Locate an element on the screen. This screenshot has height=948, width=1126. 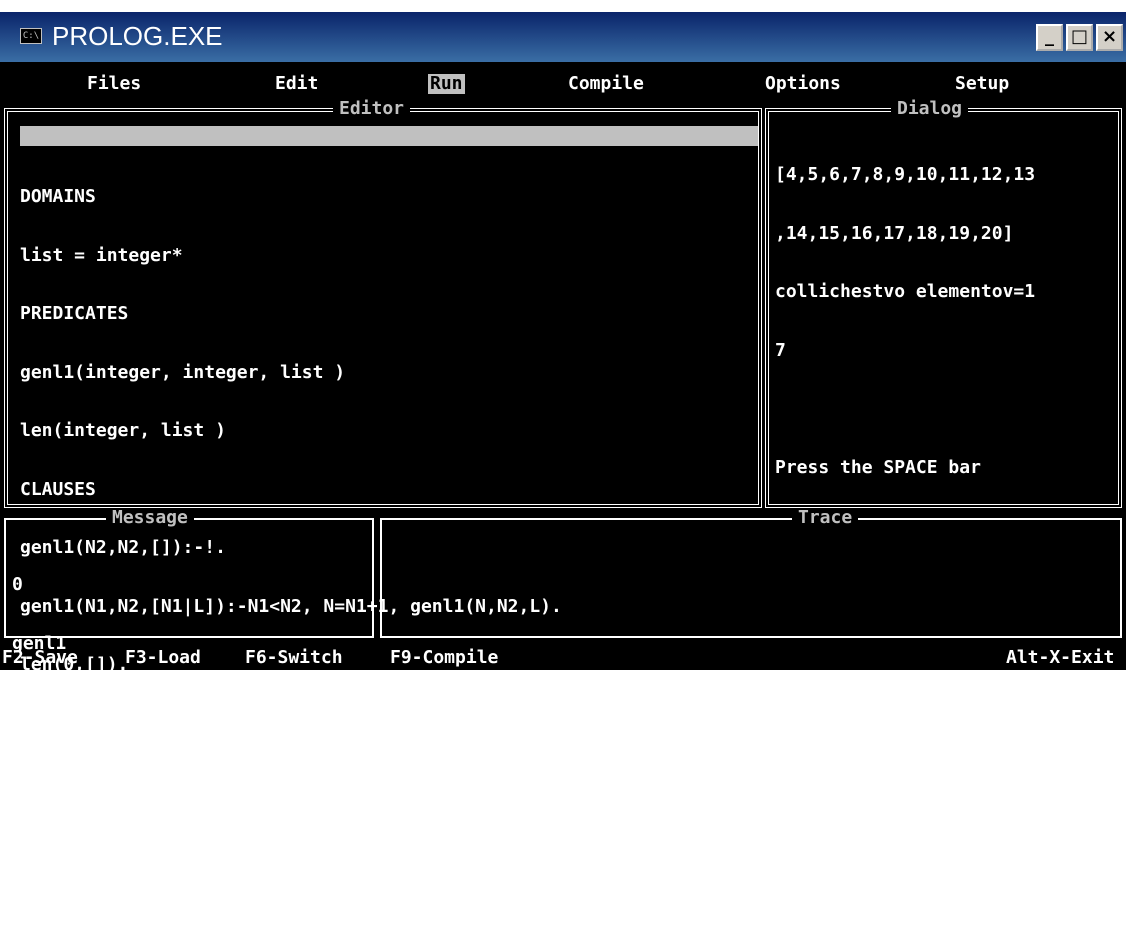
minimize-button: _ is located at coordinates (1049, 37).